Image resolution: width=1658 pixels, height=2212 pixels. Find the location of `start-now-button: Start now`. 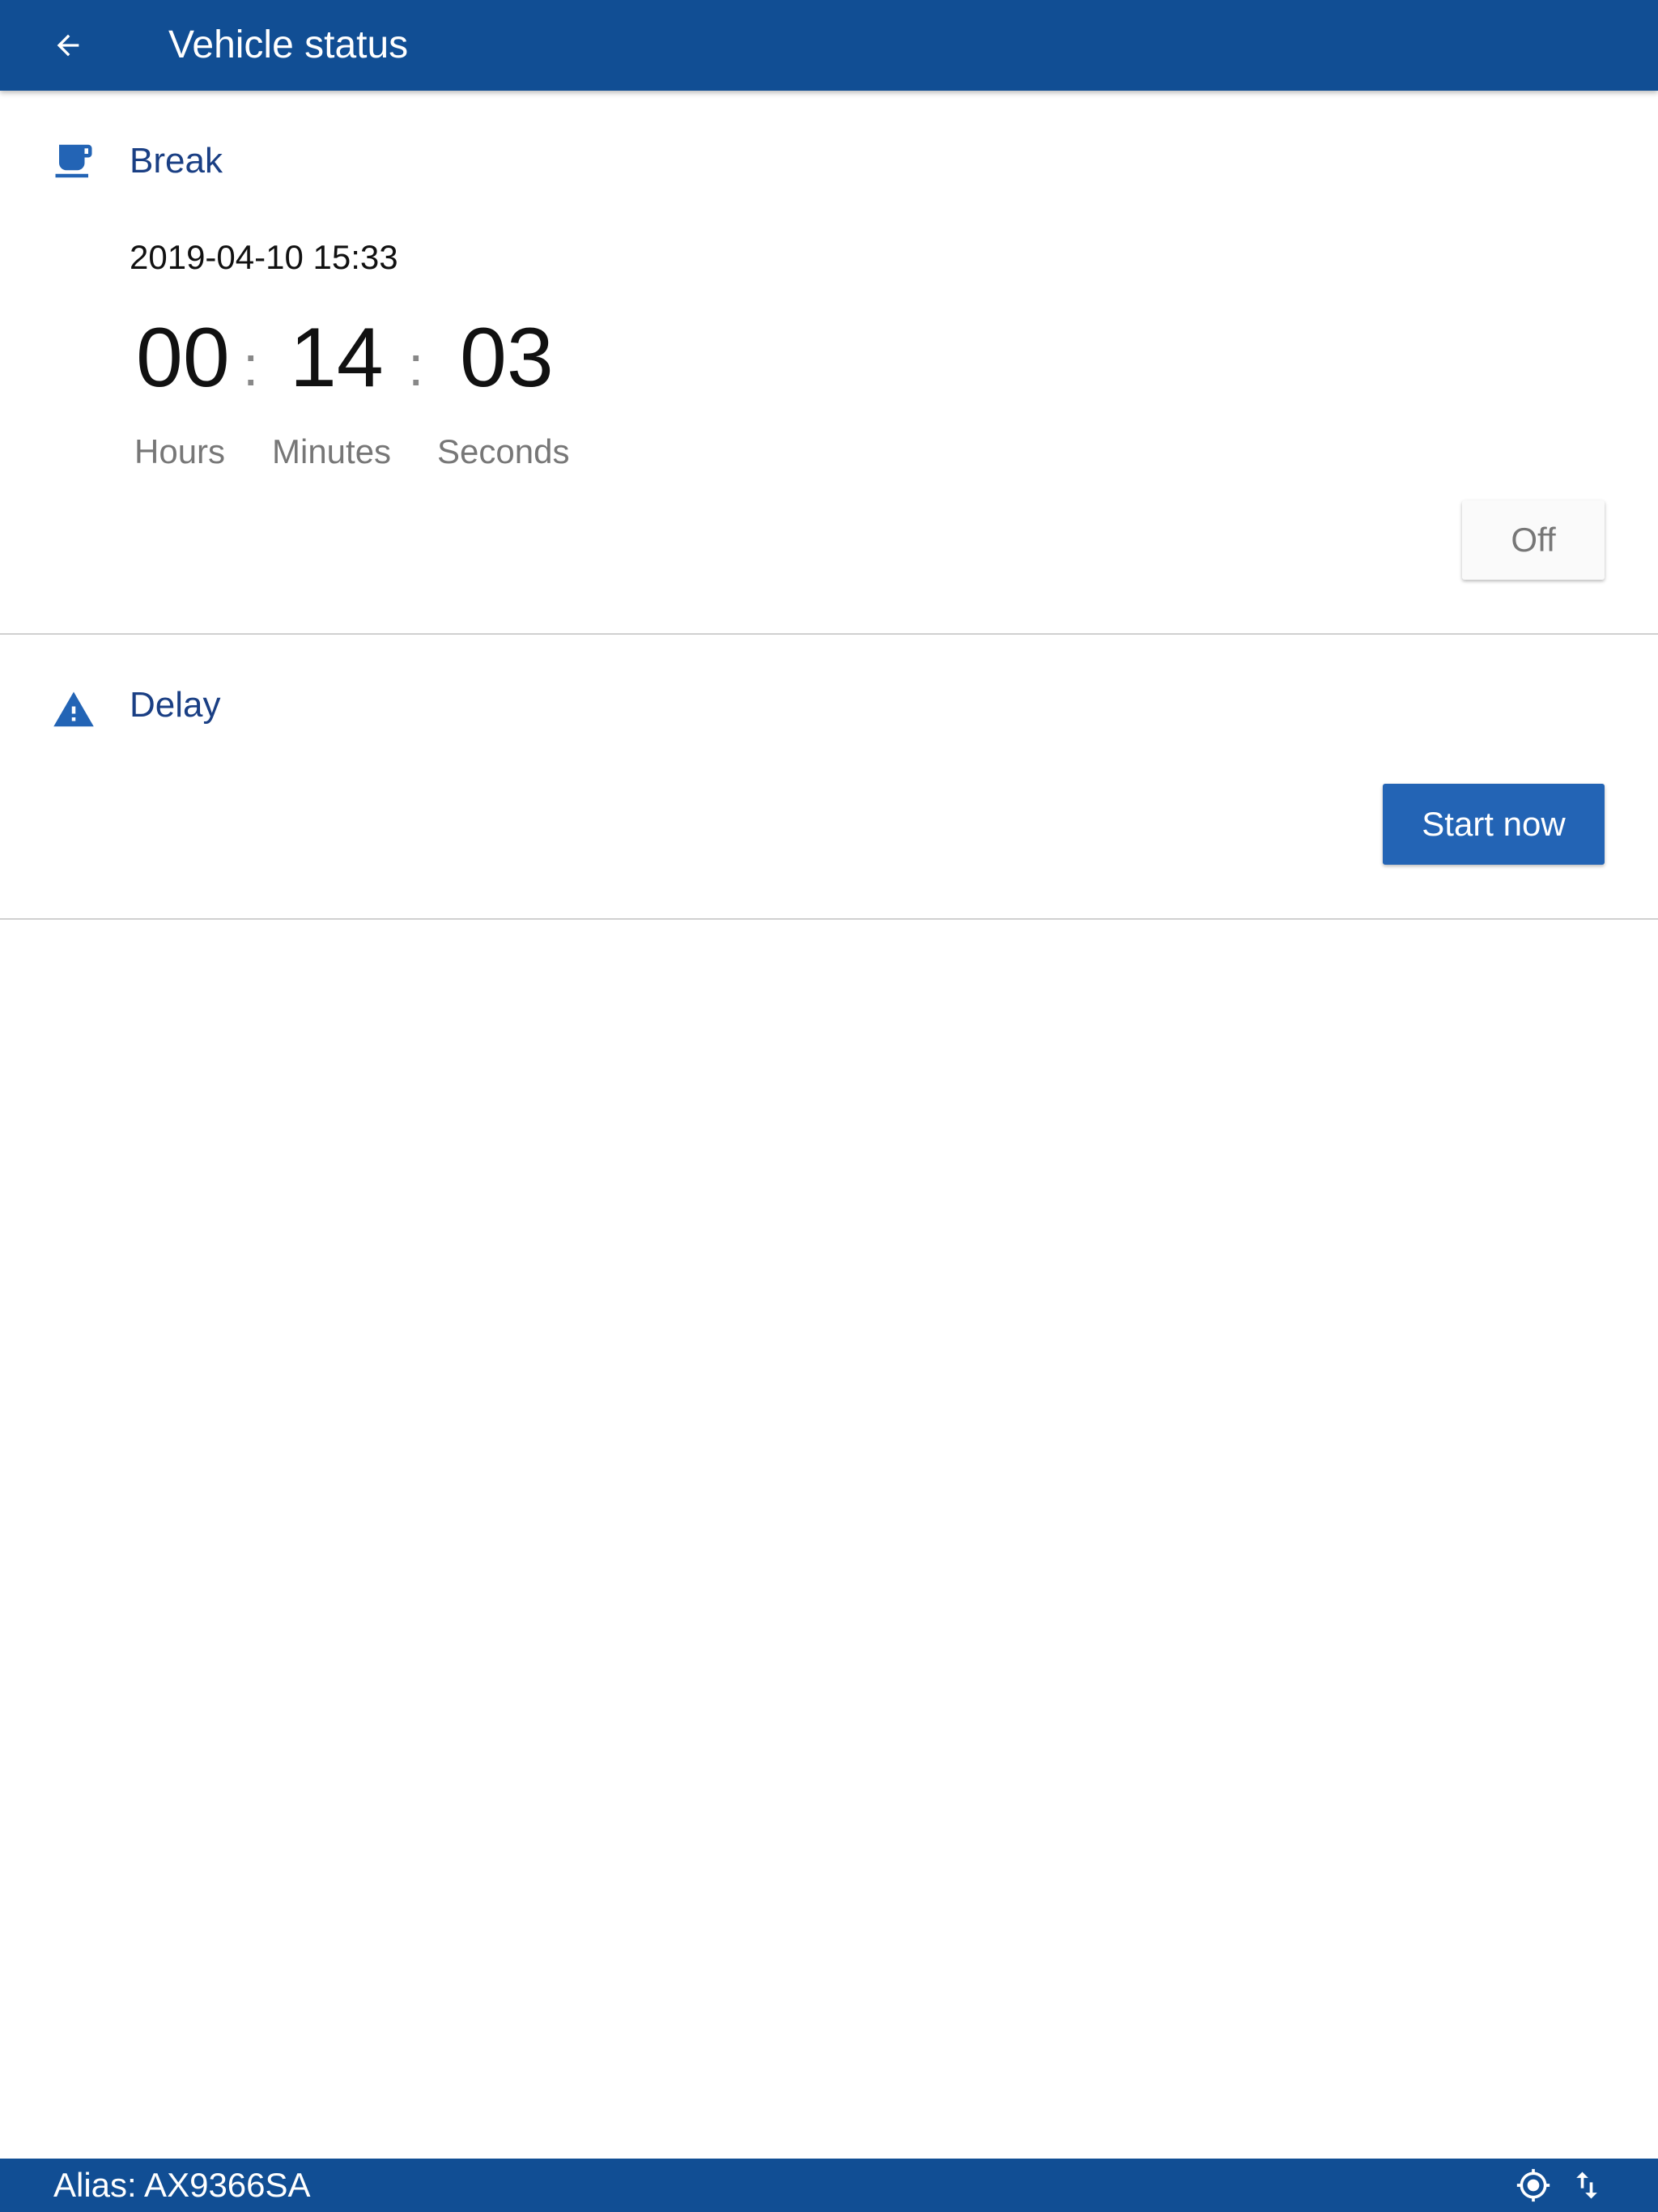

start-now-button: Start now is located at coordinates (1494, 825).